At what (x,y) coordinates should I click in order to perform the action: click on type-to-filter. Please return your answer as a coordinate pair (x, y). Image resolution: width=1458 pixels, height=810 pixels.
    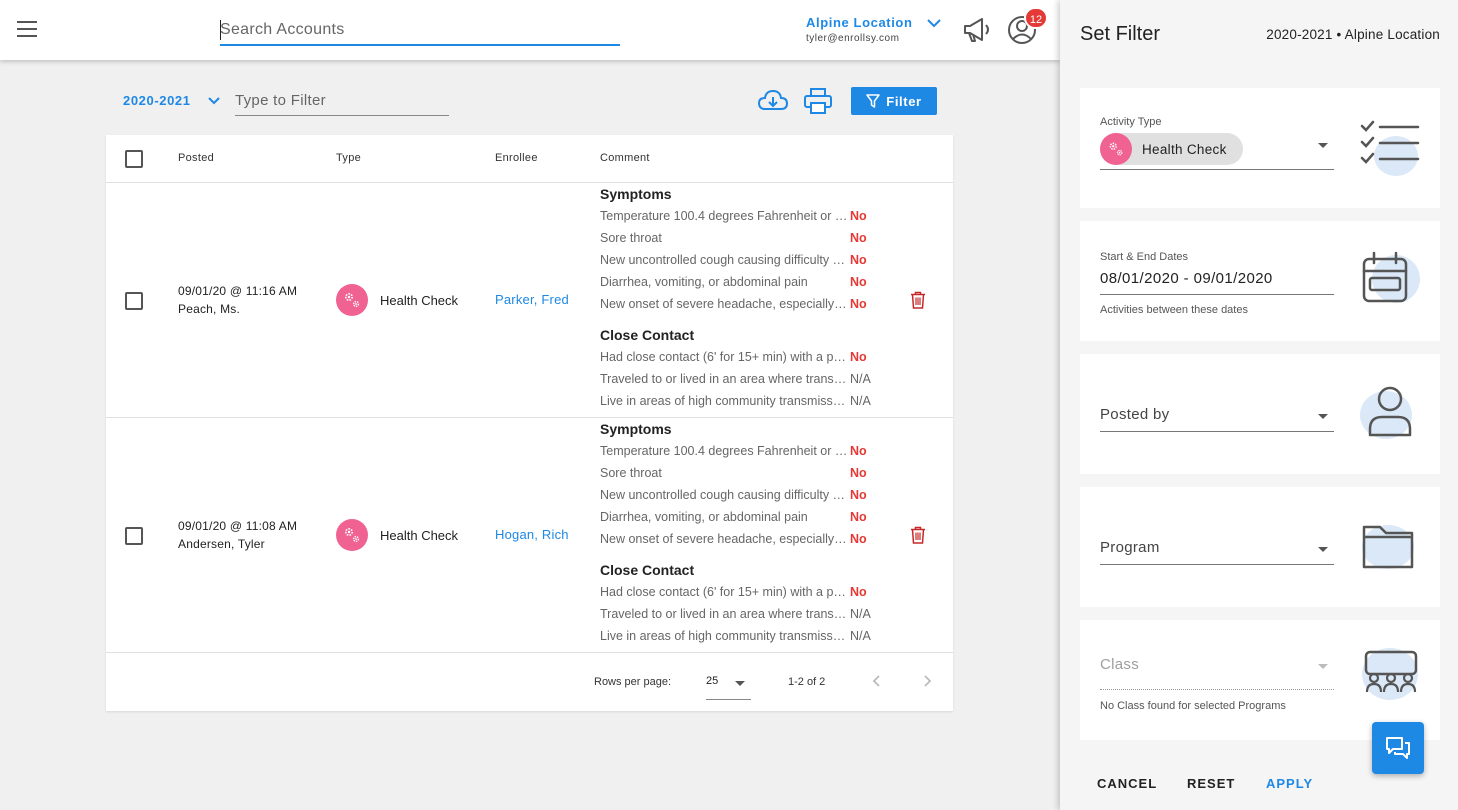
    Looking at the image, I should click on (342, 101).